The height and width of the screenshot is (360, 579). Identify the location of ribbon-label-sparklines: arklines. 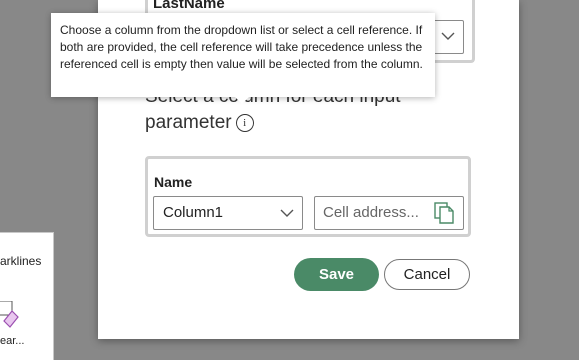
(21, 261).